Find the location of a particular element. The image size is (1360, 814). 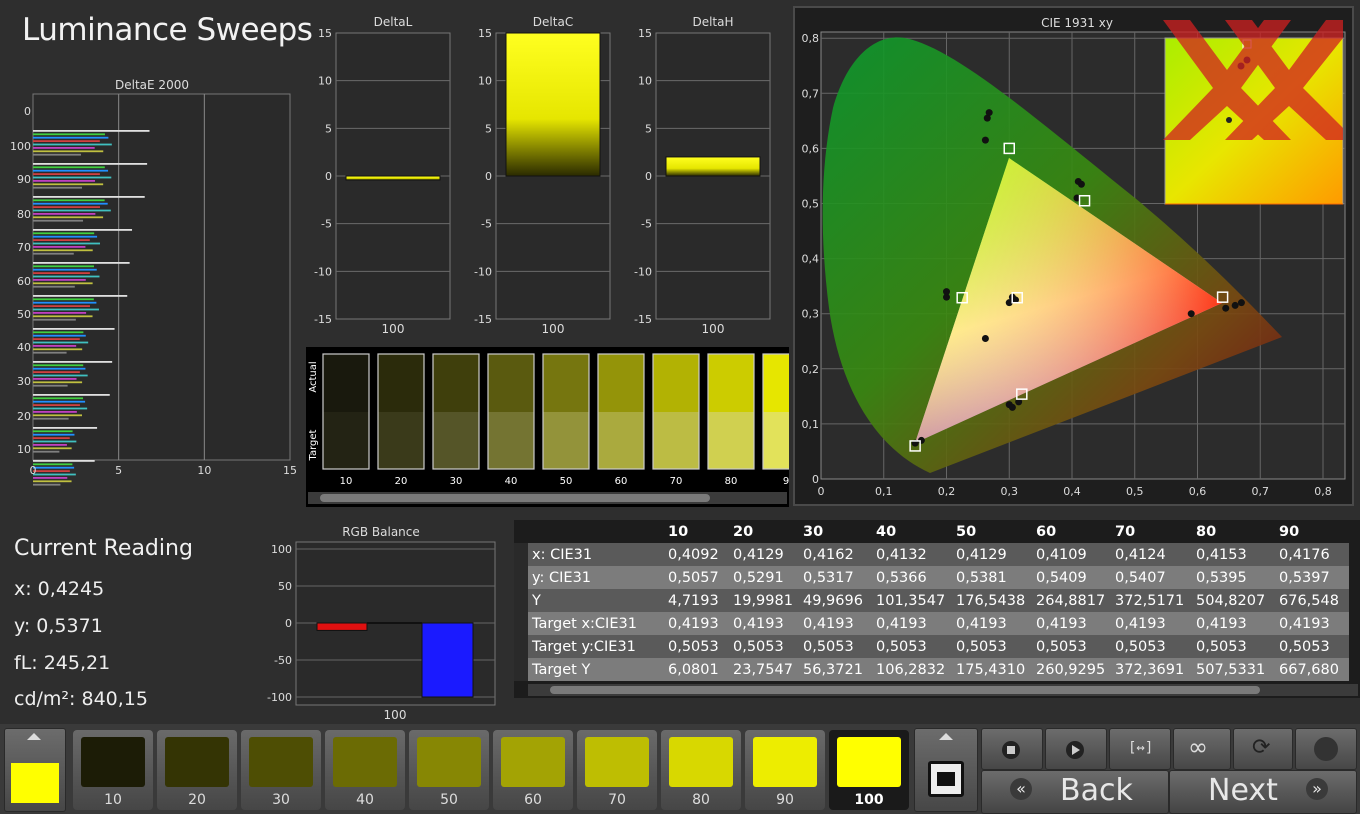

back-button: « Back is located at coordinates (1075, 792).